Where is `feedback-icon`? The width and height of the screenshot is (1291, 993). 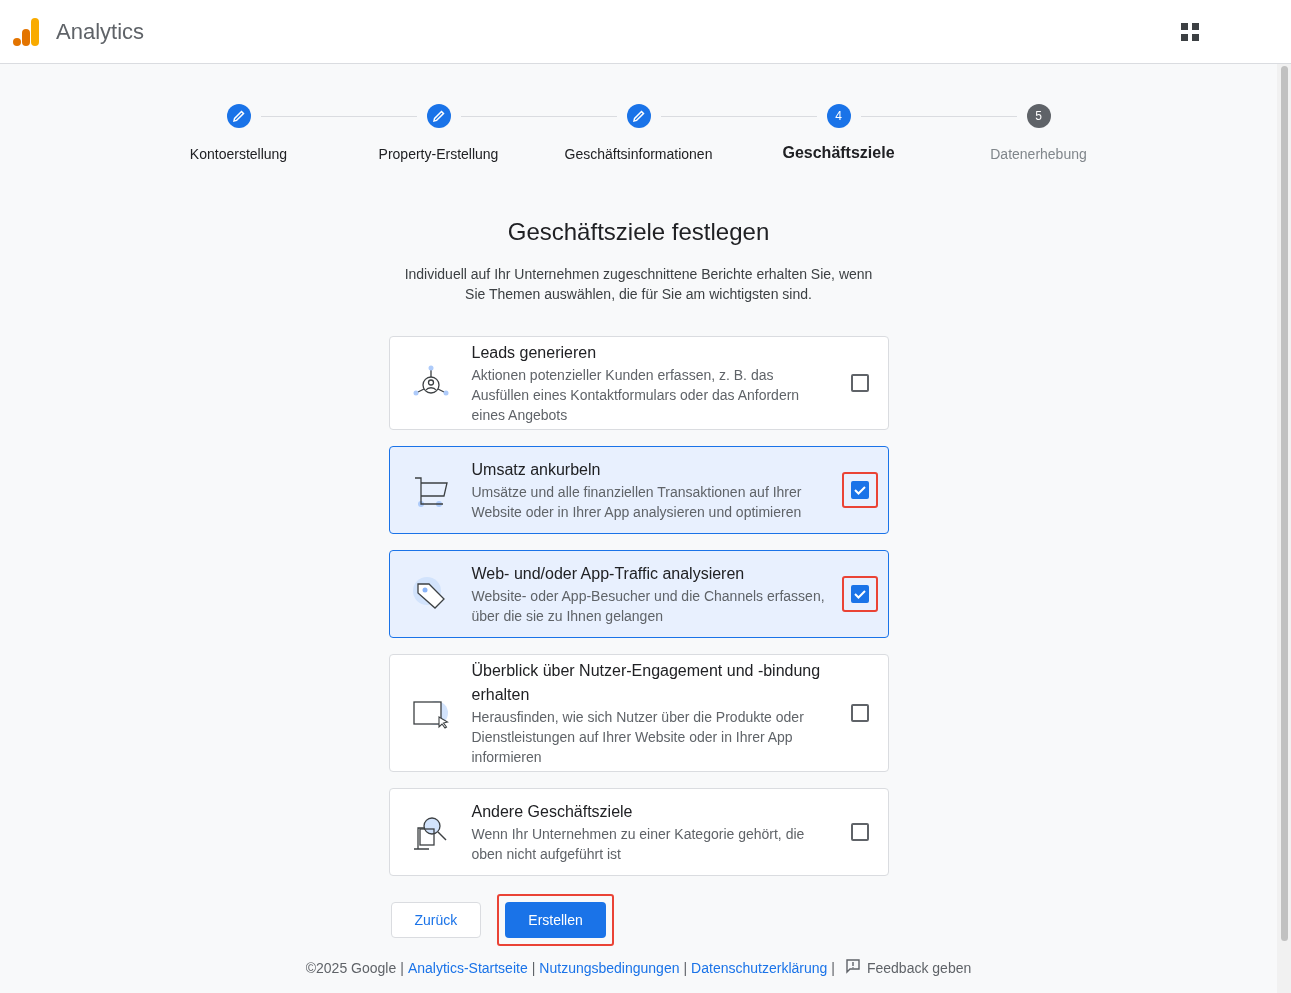 feedback-icon is located at coordinates (852, 966).